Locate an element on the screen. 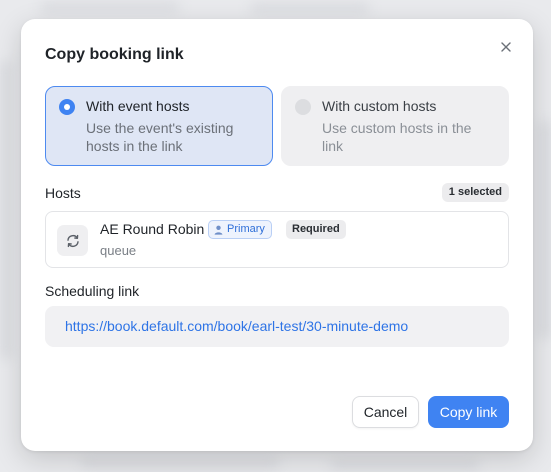 Image resolution: width=551 pixels, height=472 pixels. selected-count-badge: 1 selected is located at coordinates (475, 192).